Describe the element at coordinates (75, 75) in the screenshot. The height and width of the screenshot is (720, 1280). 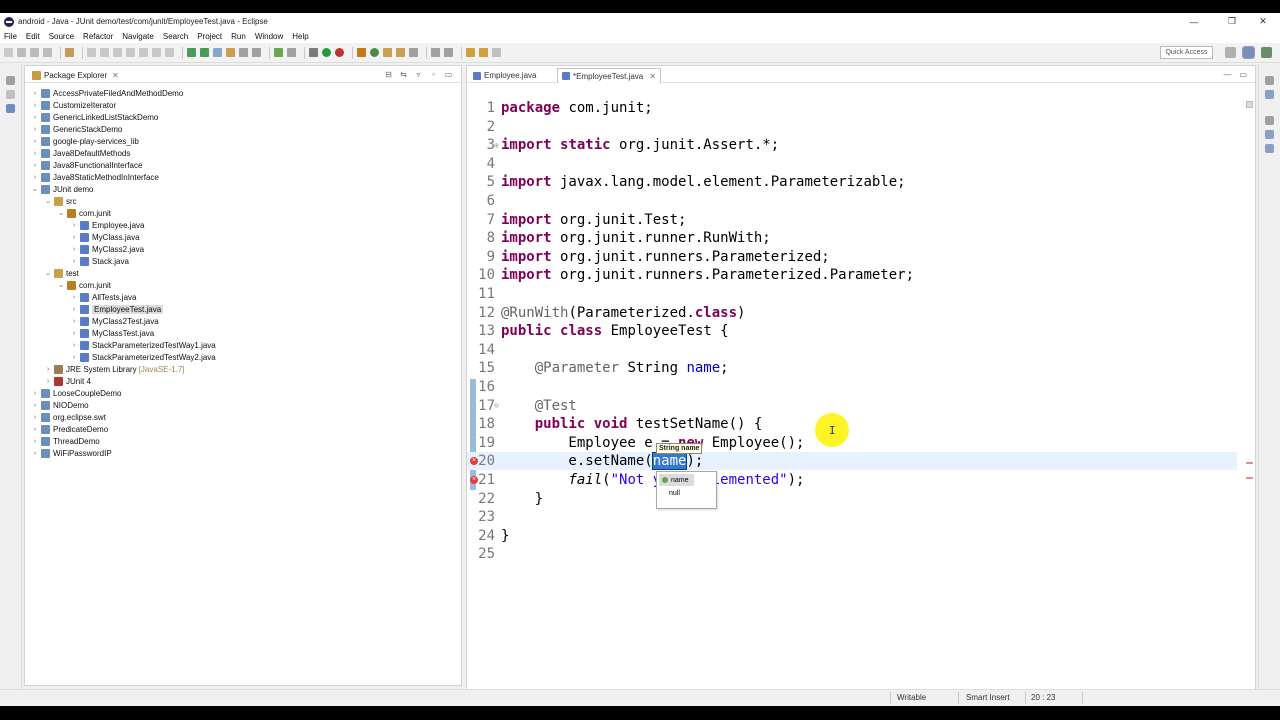
I see `tab-package-explorer: Package Explorer ✕` at that location.